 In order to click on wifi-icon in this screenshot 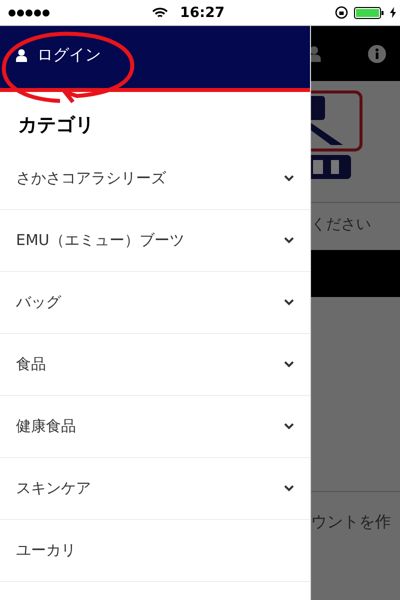, I will do `click(160, 12)`.